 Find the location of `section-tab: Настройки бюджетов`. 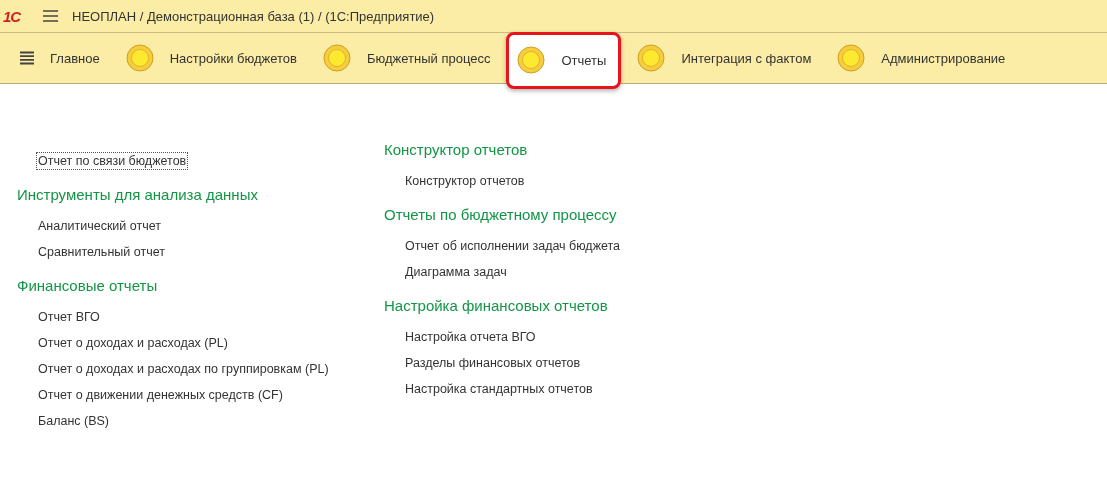

section-tab: Настройки бюджетов is located at coordinates (211, 58).